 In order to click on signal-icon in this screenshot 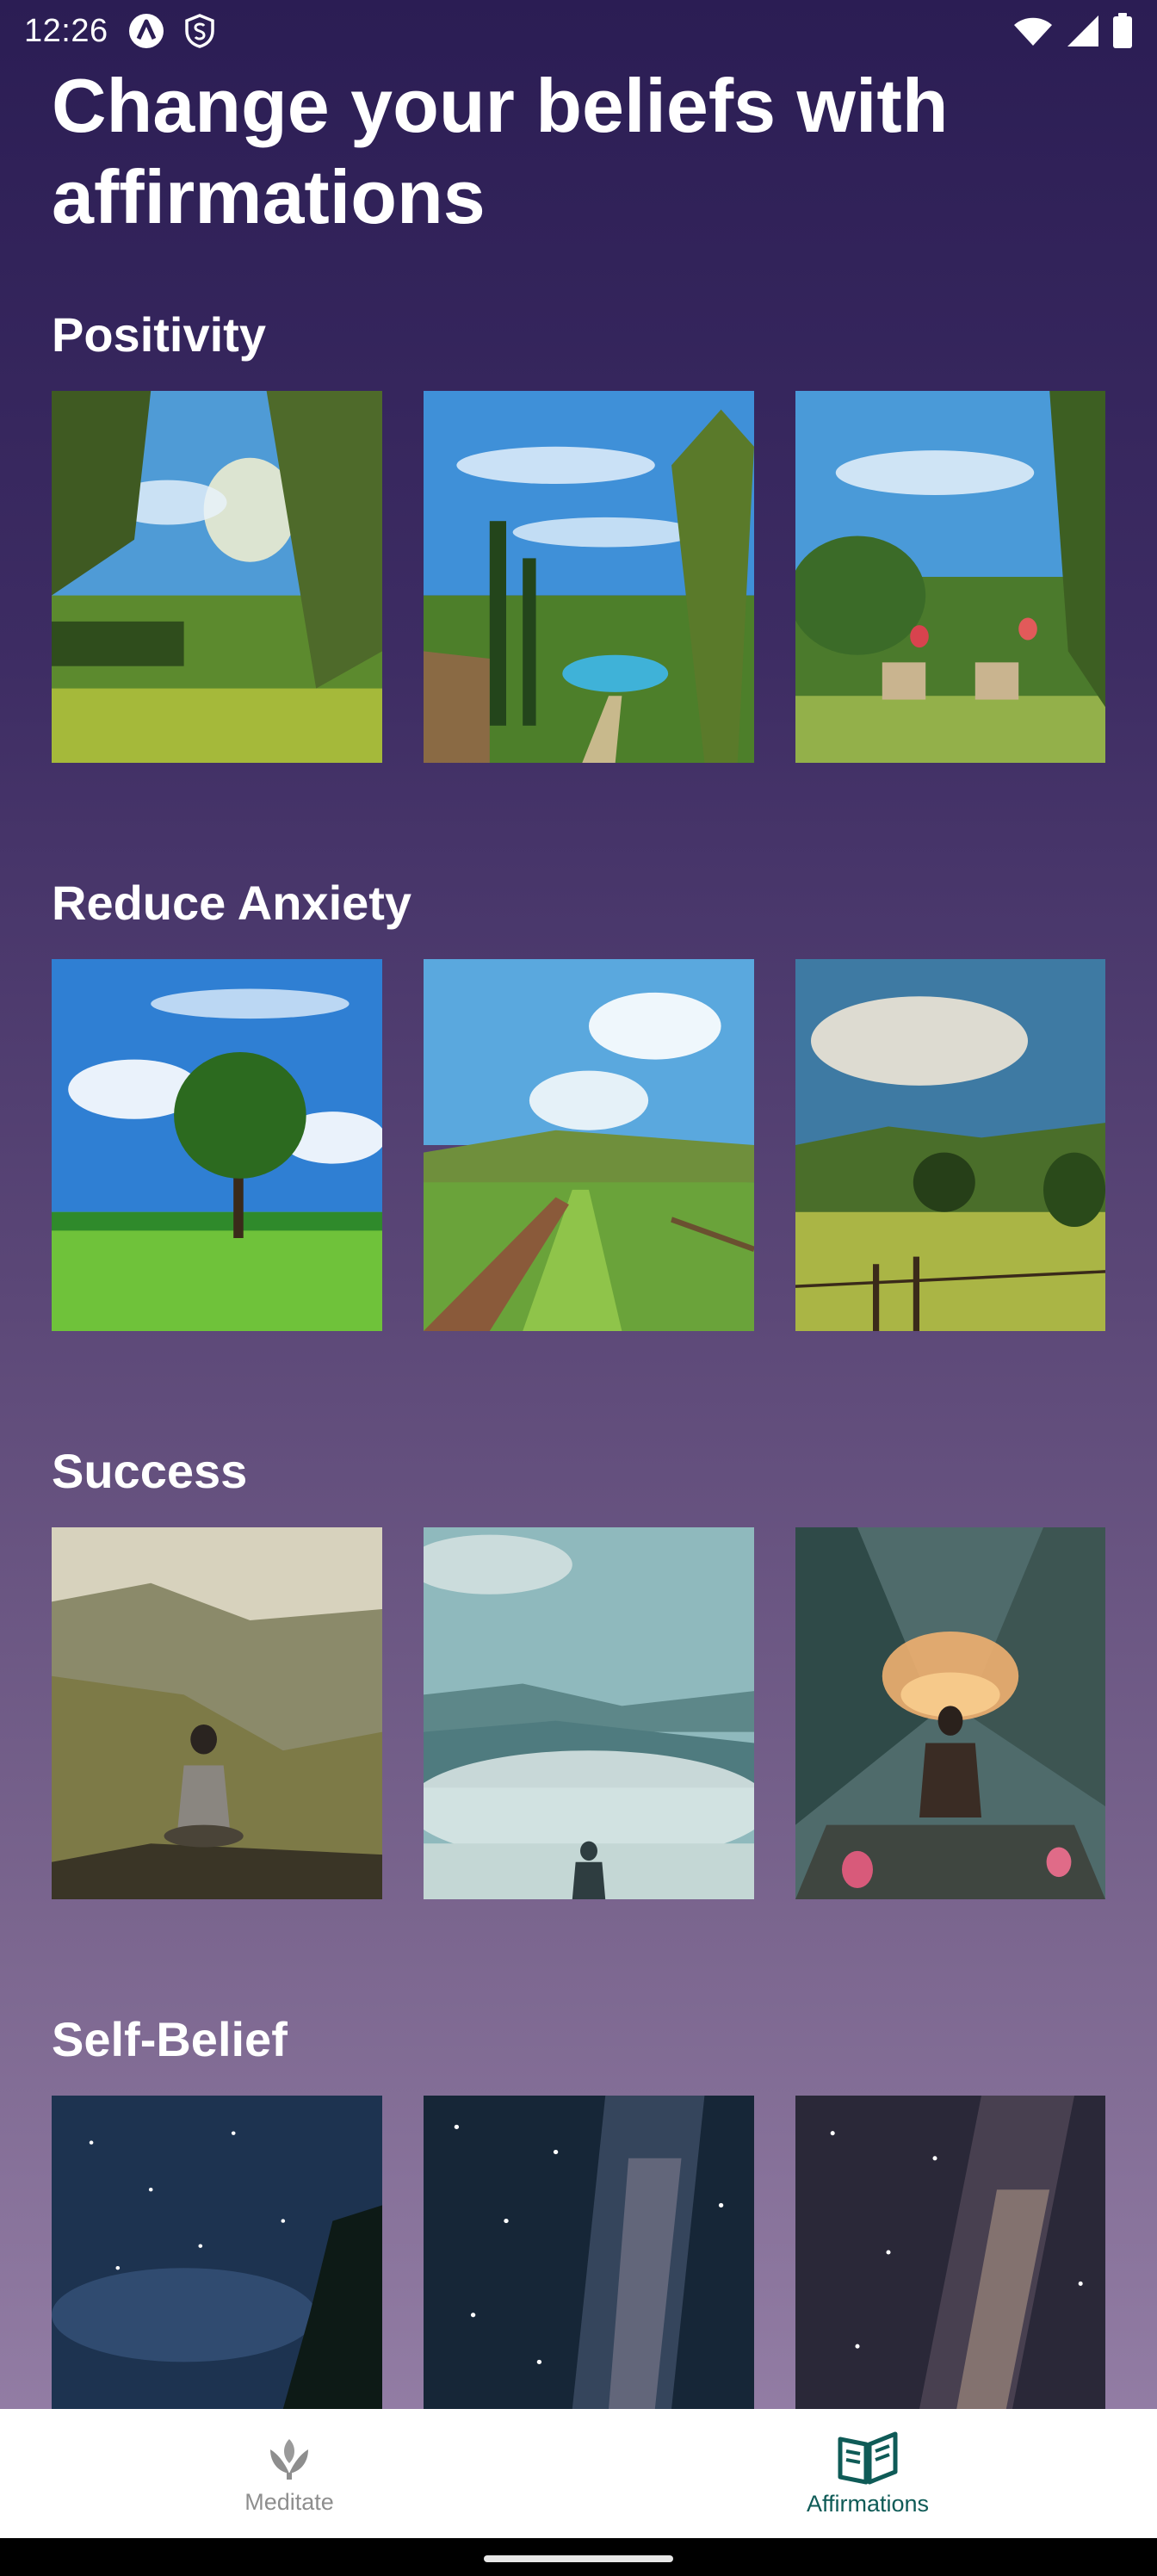, I will do `click(1082, 30)`.